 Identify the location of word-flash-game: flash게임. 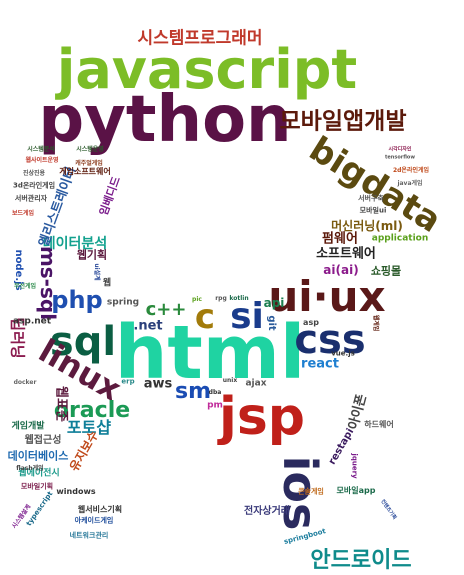
(30, 468).